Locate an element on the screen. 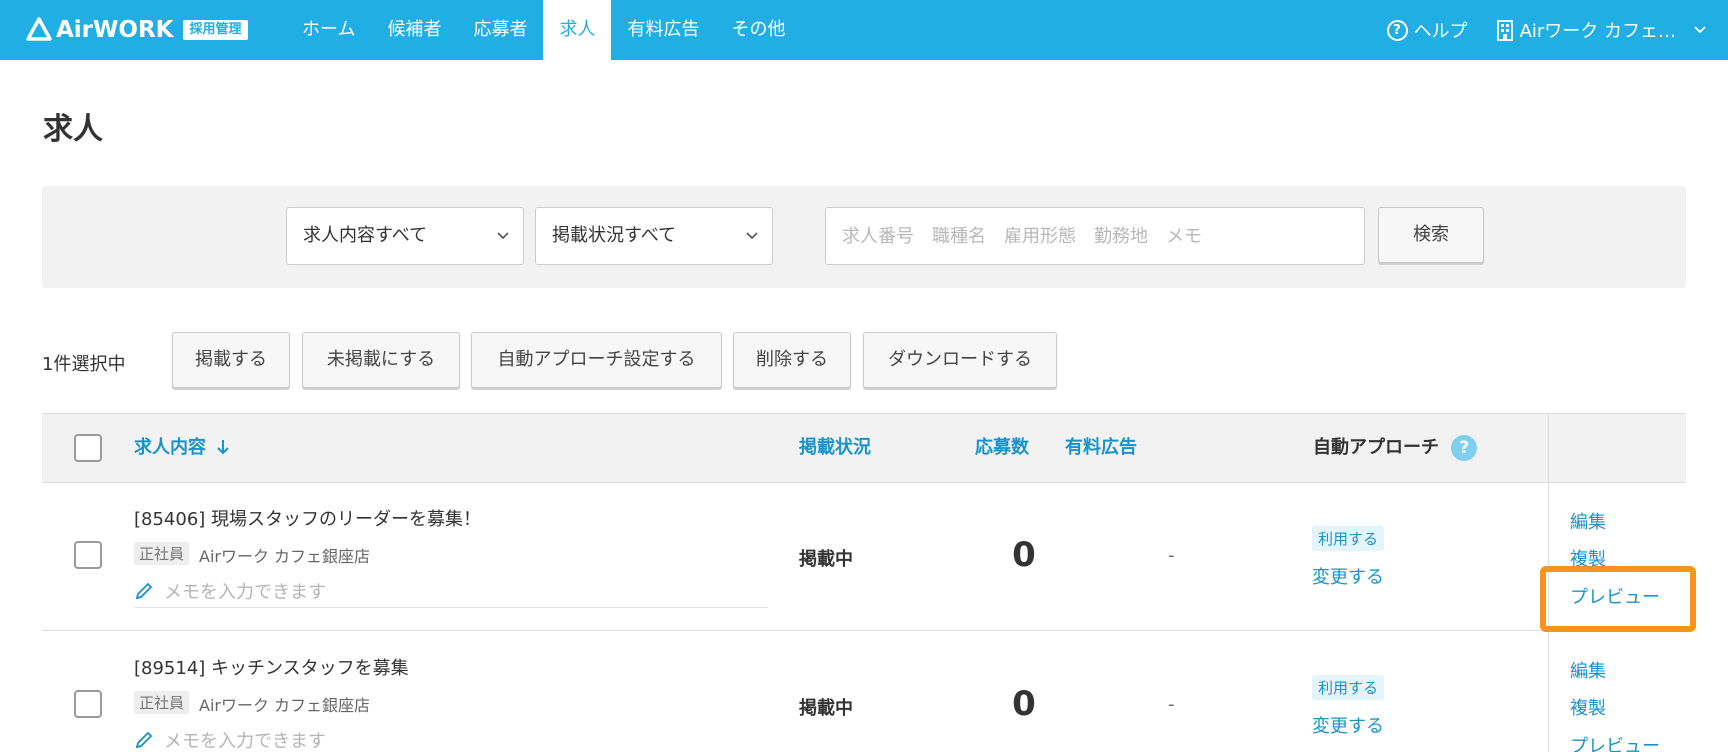 The width and height of the screenshot is (1728, 752). duplicate-link: 複製 is located at coordinates (1588, 707).